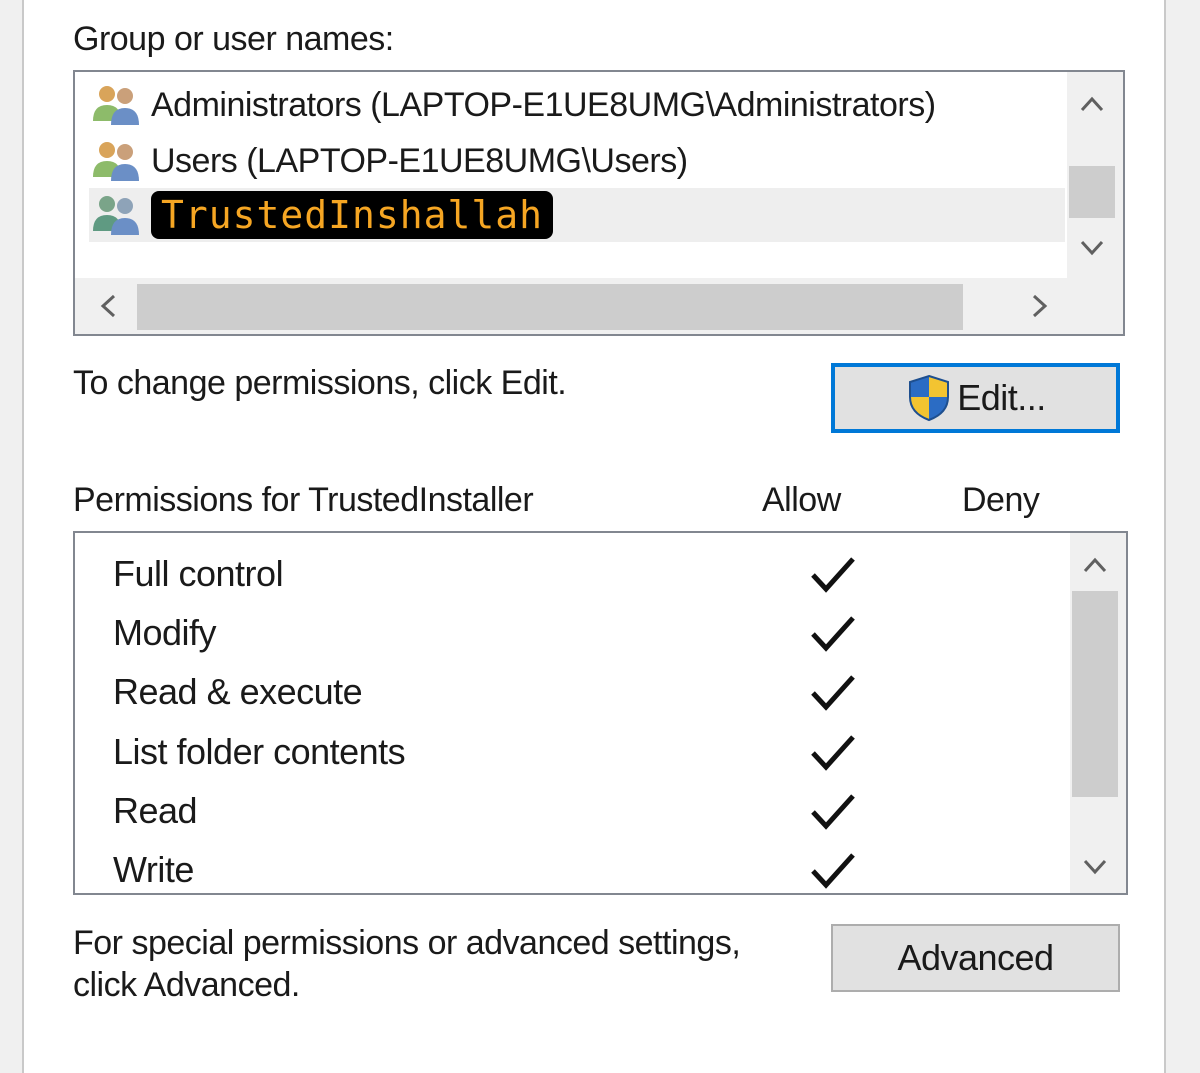 The width and height of the screenshot is (1200, 1073). What do you see at coordinates (1001, 500) in the screenshot?
I see `deny-column-header: Deny` at bounding box center [1001, 500].